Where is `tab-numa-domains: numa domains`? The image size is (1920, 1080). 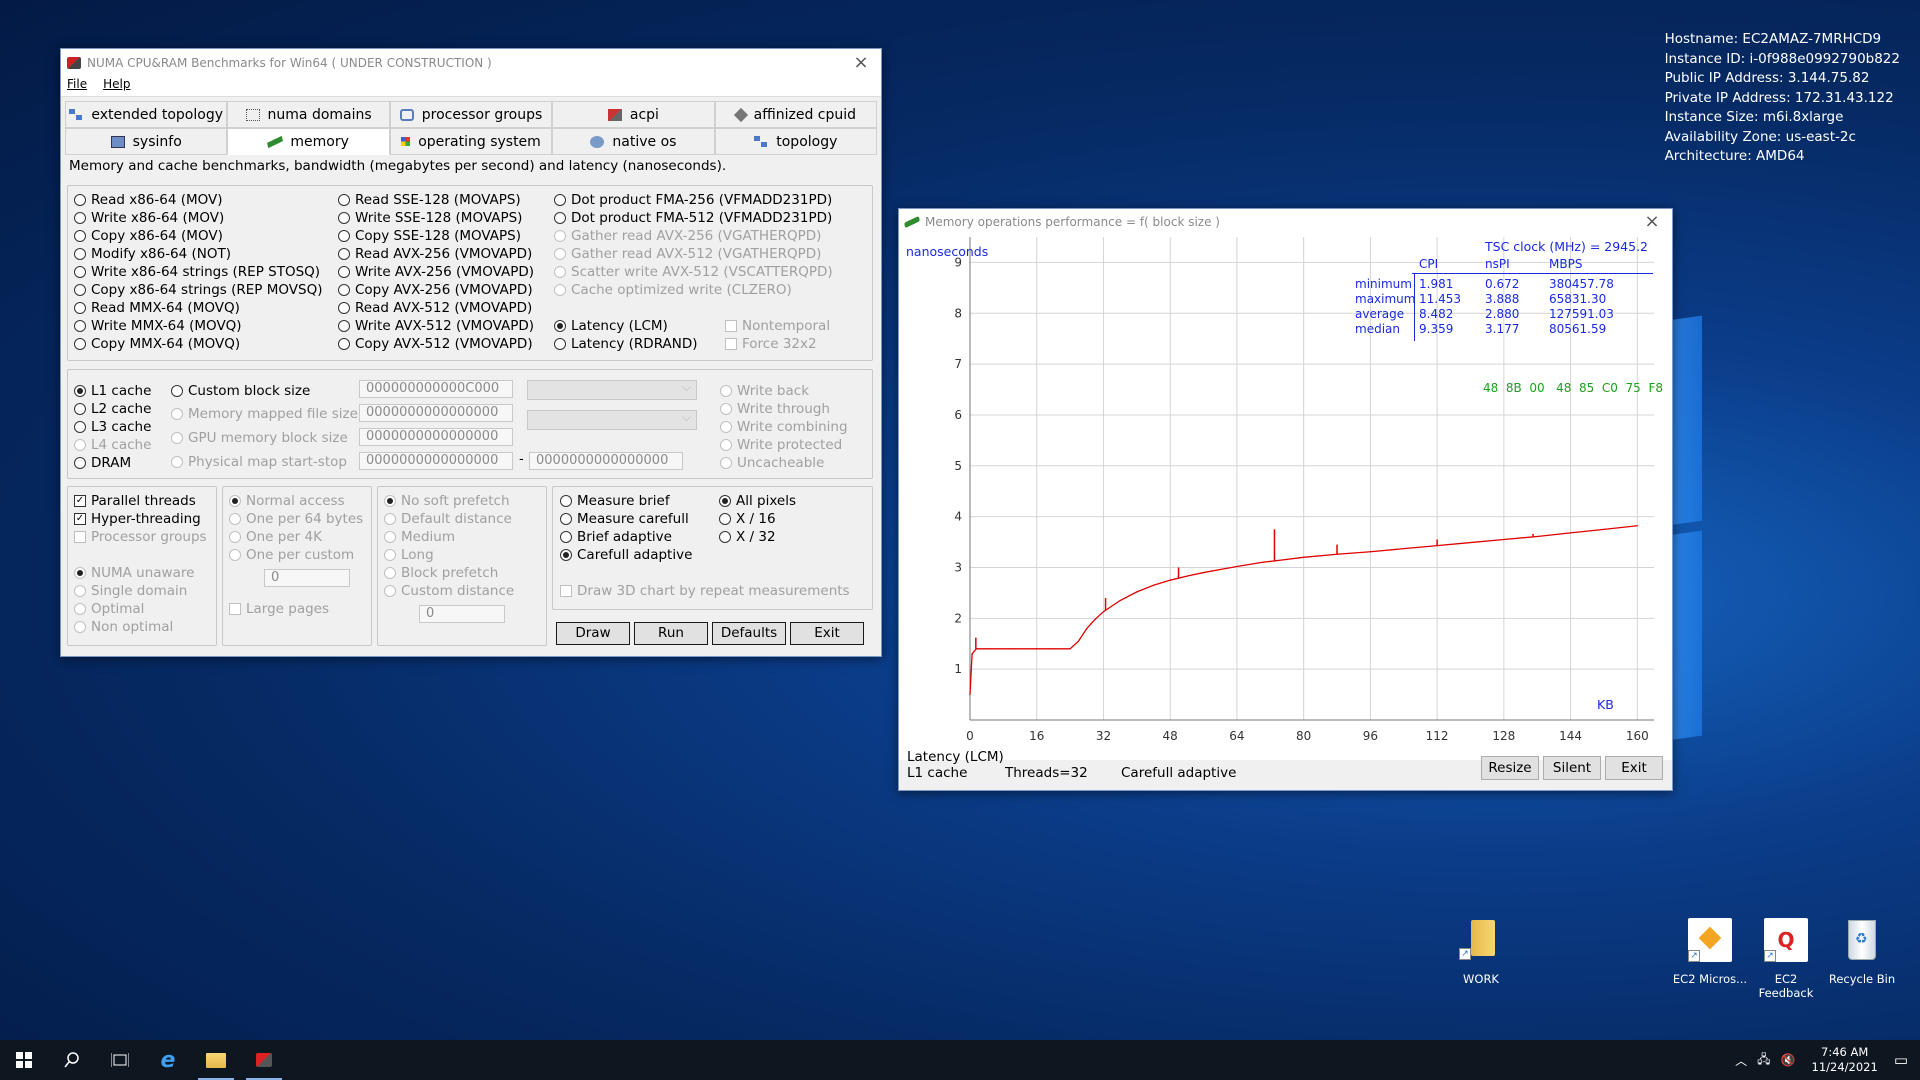
tab-numa-domains: numa domains is located at coordinates (308, 114).